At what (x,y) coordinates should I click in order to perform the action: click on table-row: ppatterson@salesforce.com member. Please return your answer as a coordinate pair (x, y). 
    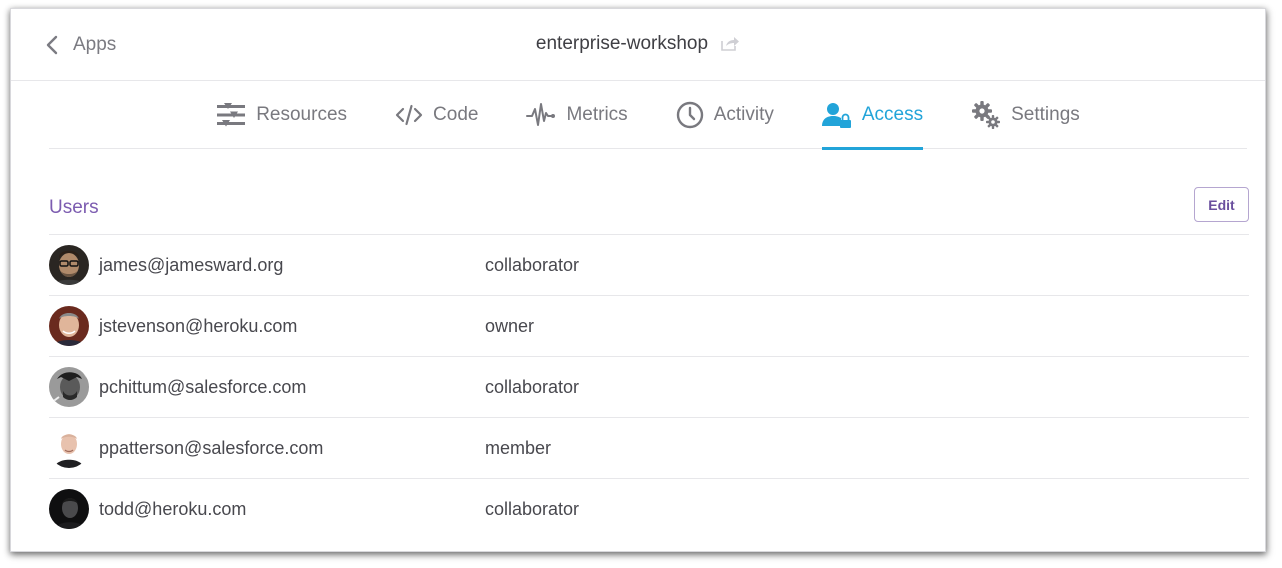
    Looking at the image, I should click on (649, 447).